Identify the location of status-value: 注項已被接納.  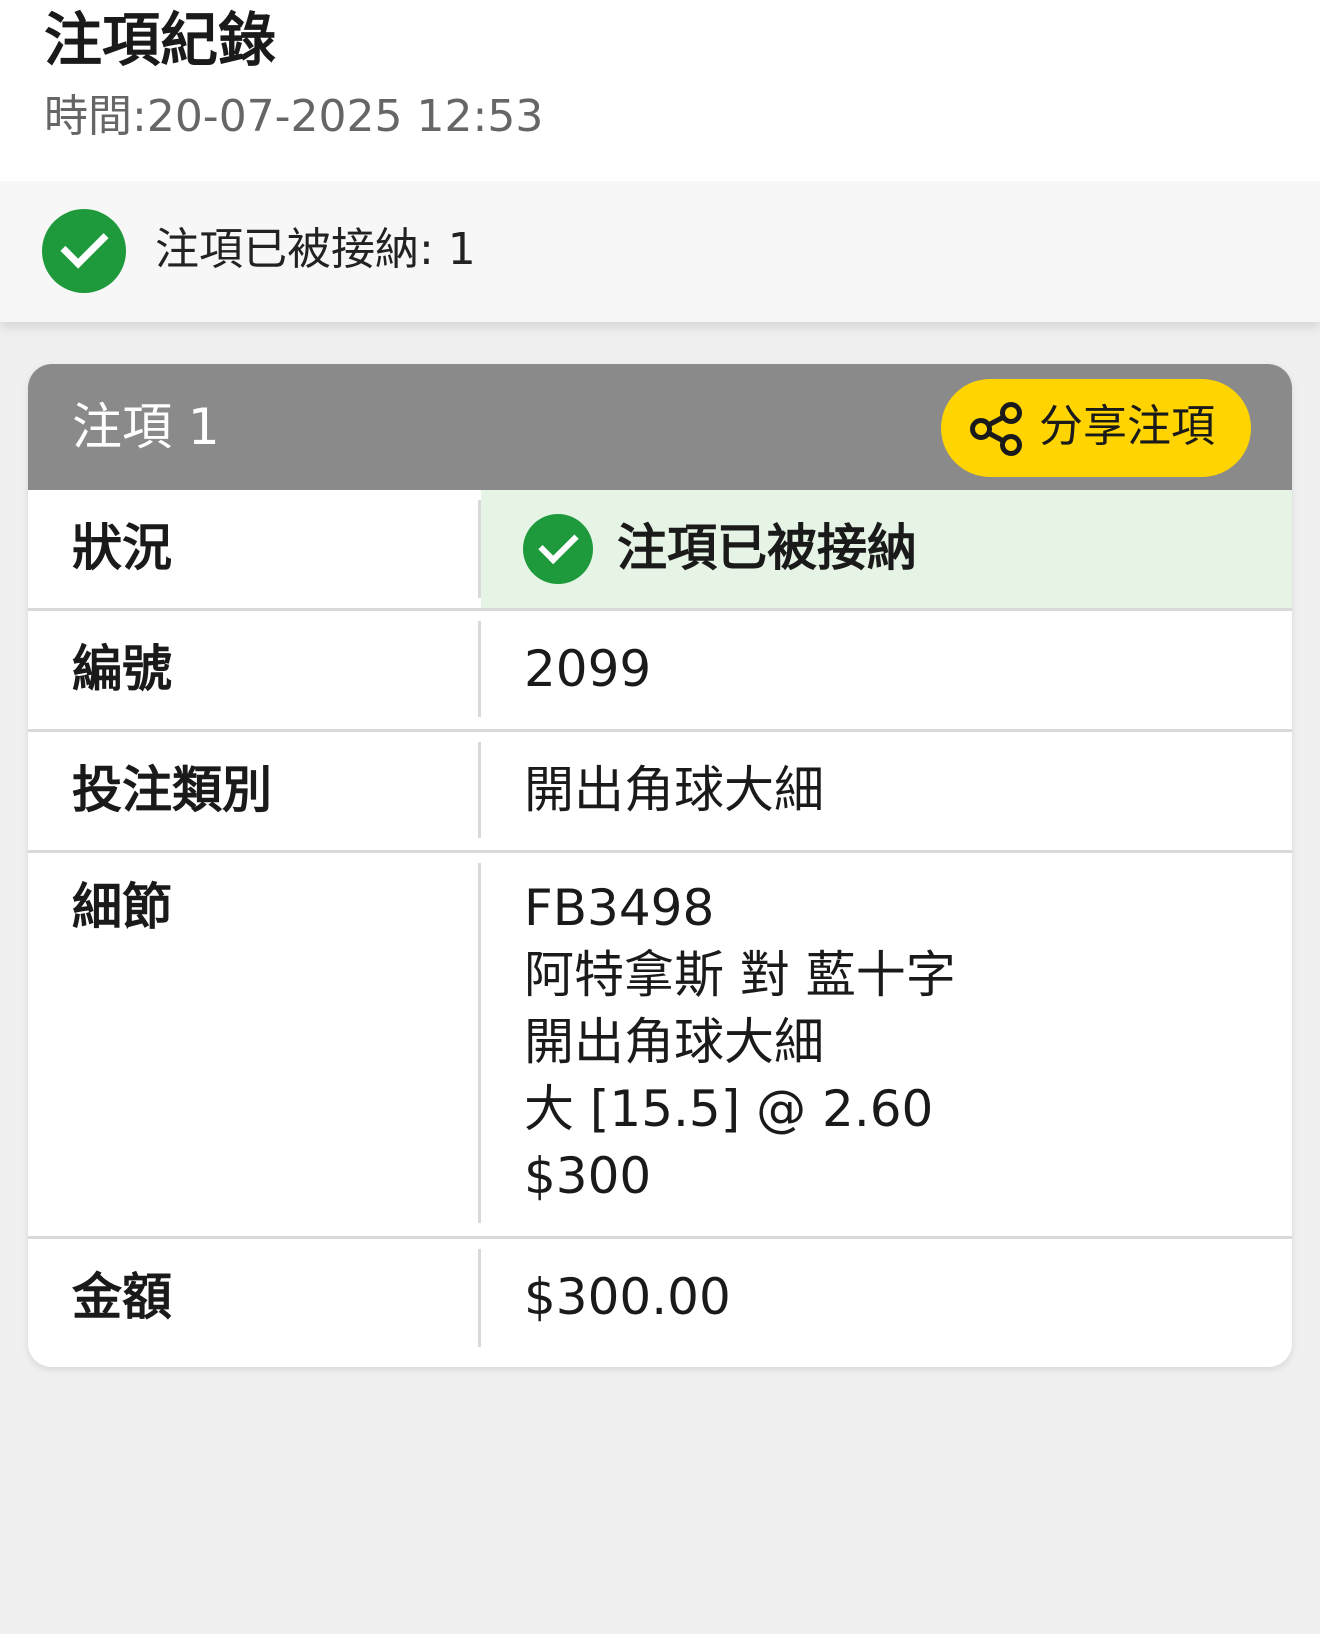
(767, 548).